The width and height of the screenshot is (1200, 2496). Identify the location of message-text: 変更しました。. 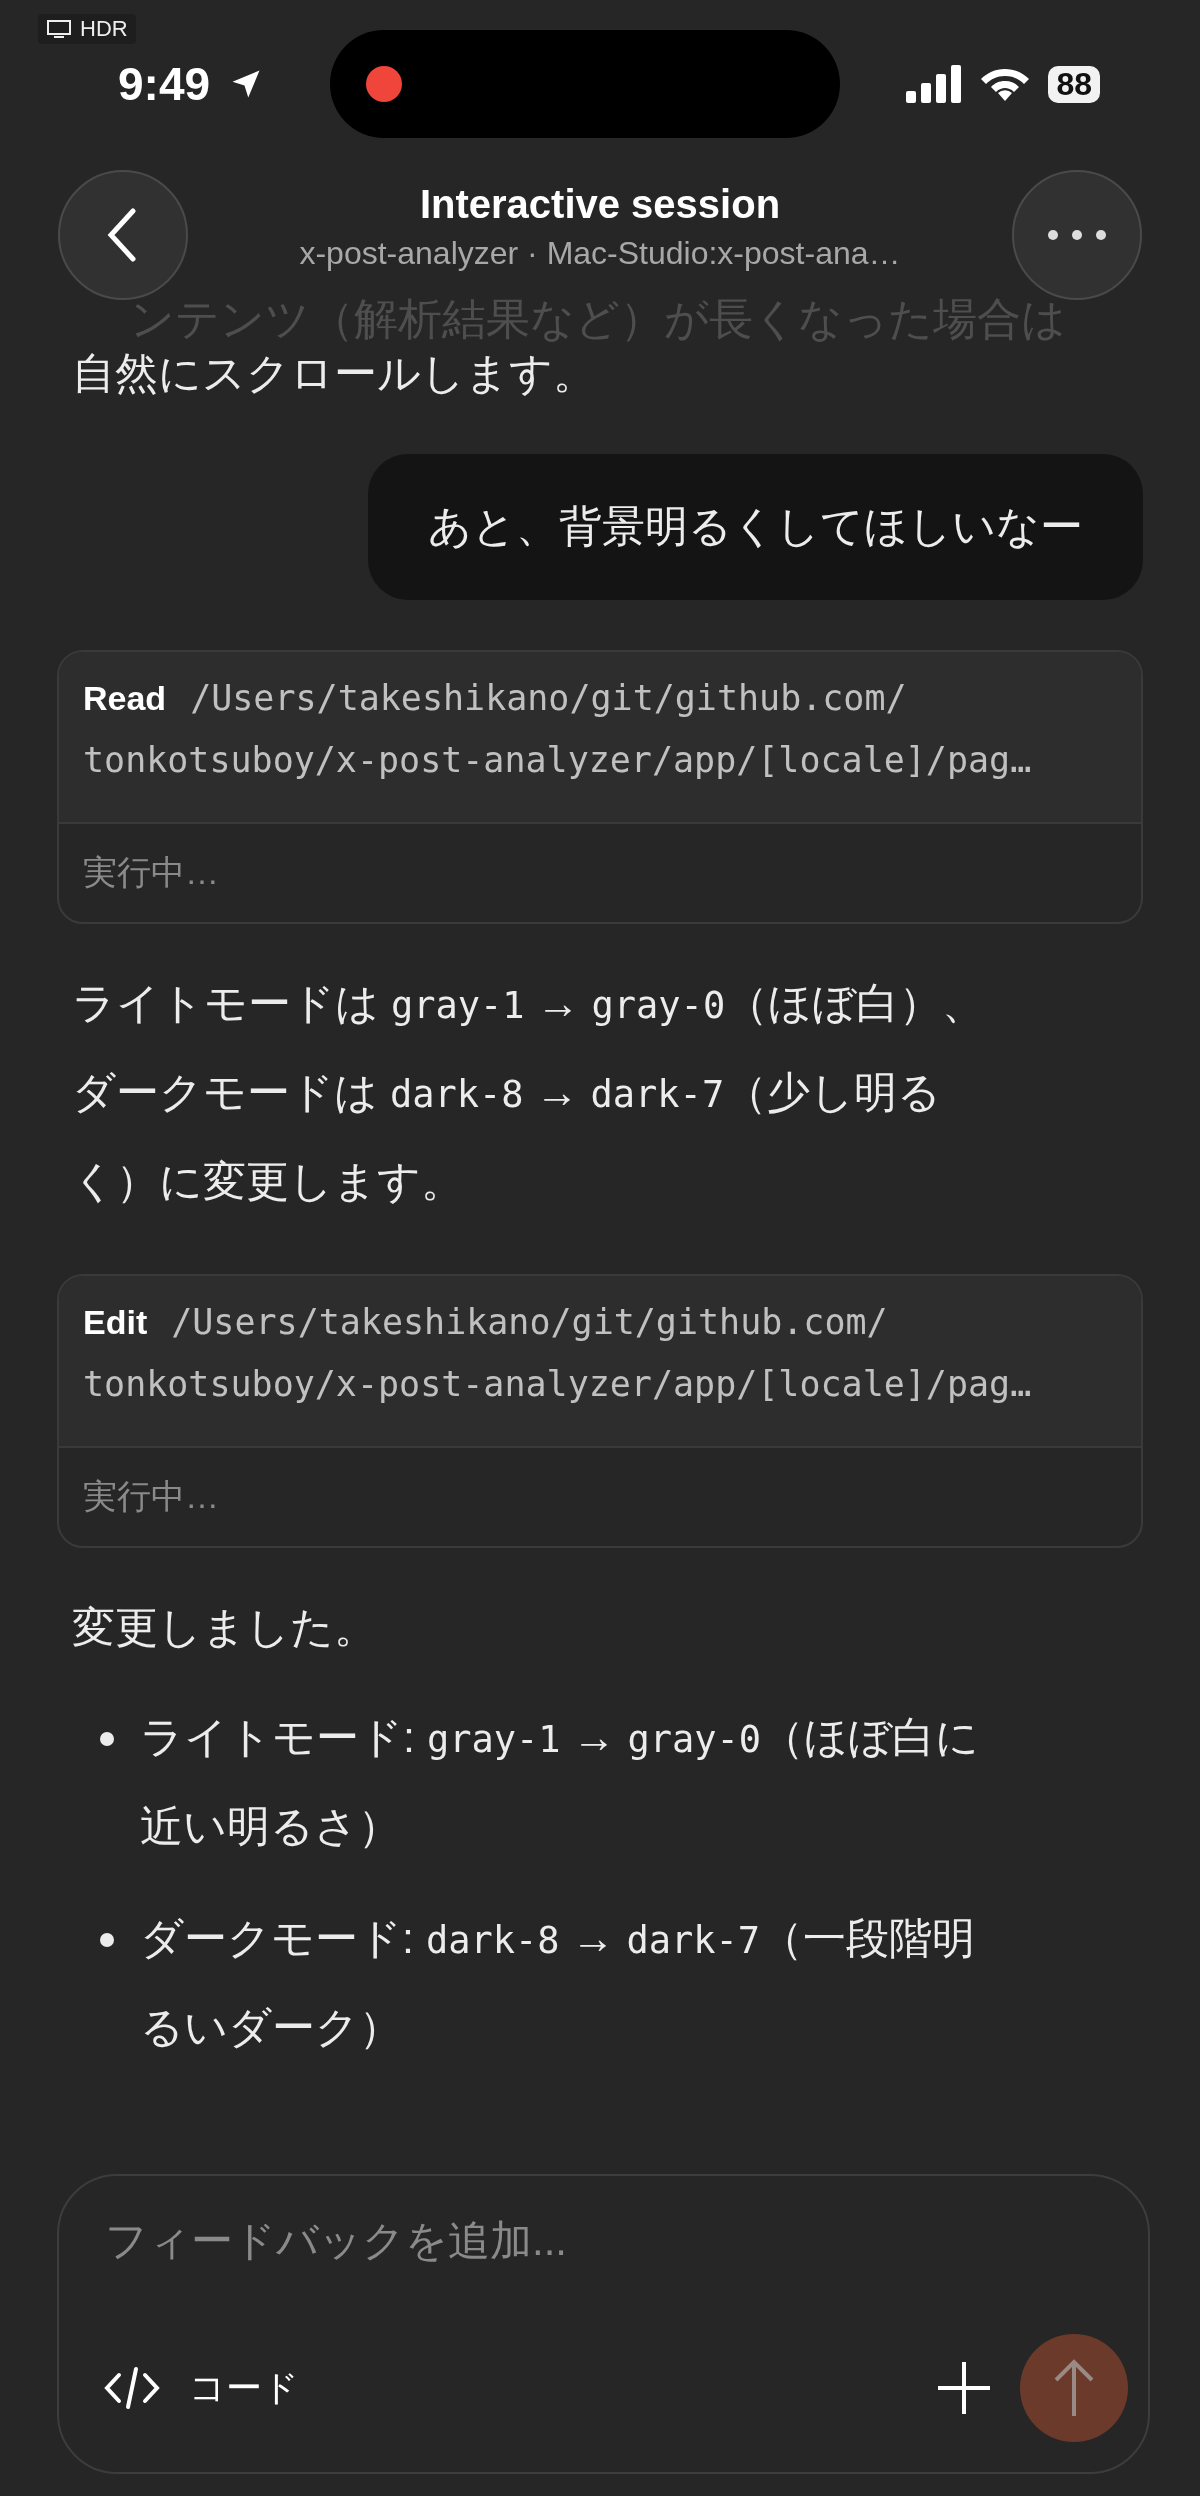
(225, 1627).